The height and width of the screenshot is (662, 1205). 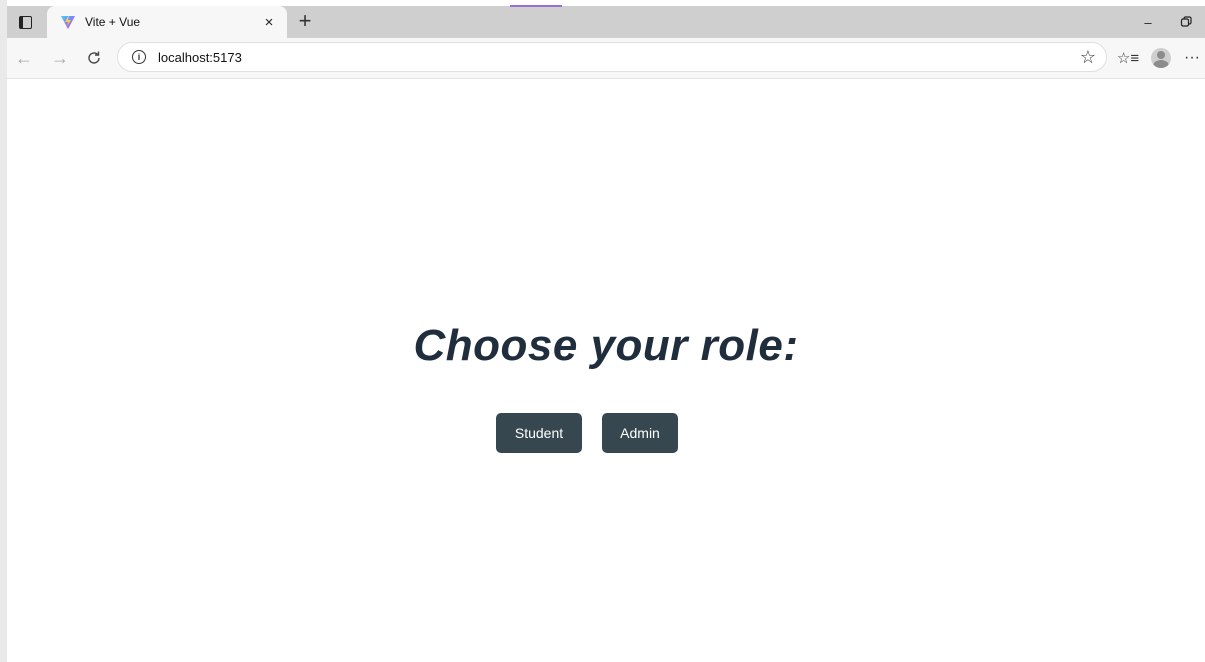 What do you see at coordinates (305, 21) in the screenshot?
I see `new-tab-button: +` at bounding box center [305, 21].